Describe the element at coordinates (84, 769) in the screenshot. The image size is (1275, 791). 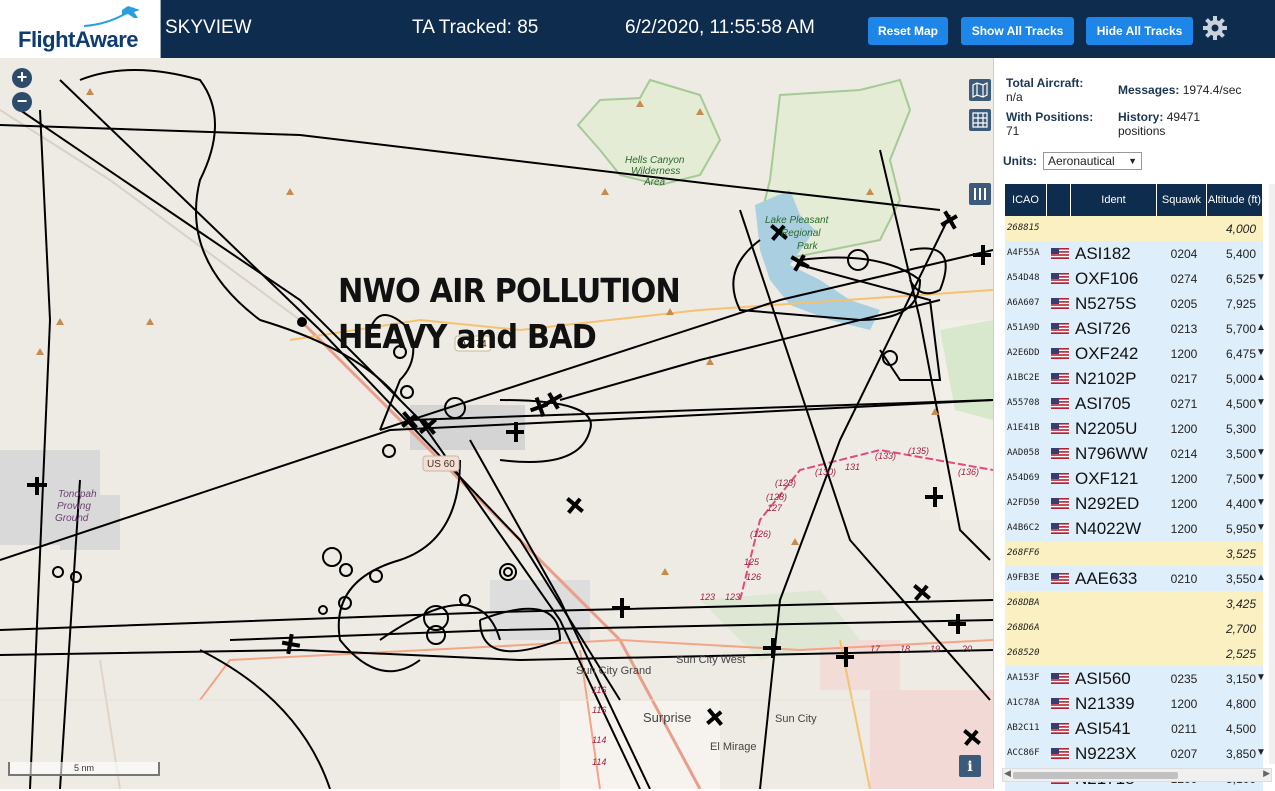
I see `scale-bar: 5 nm` at that location.